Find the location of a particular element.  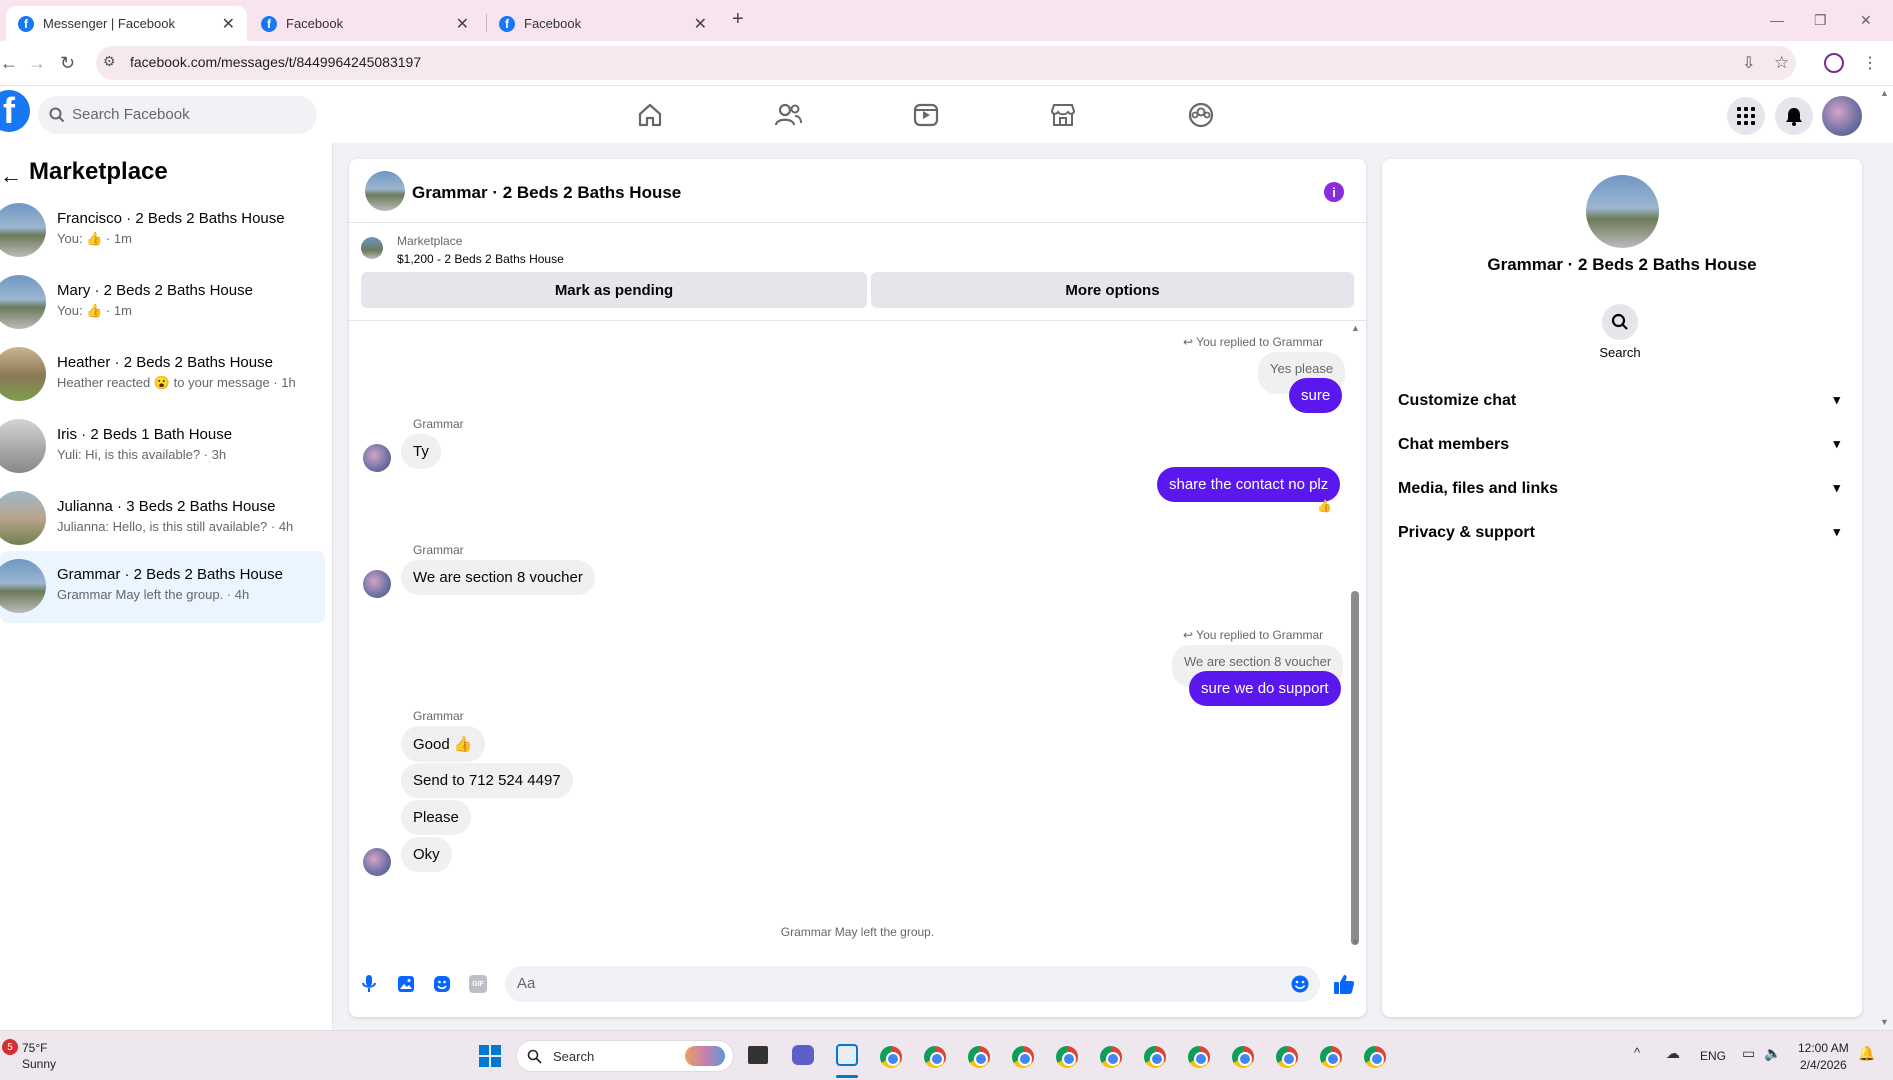

search-facebook-input: Search Facebook is located at coordinates (177, 115).